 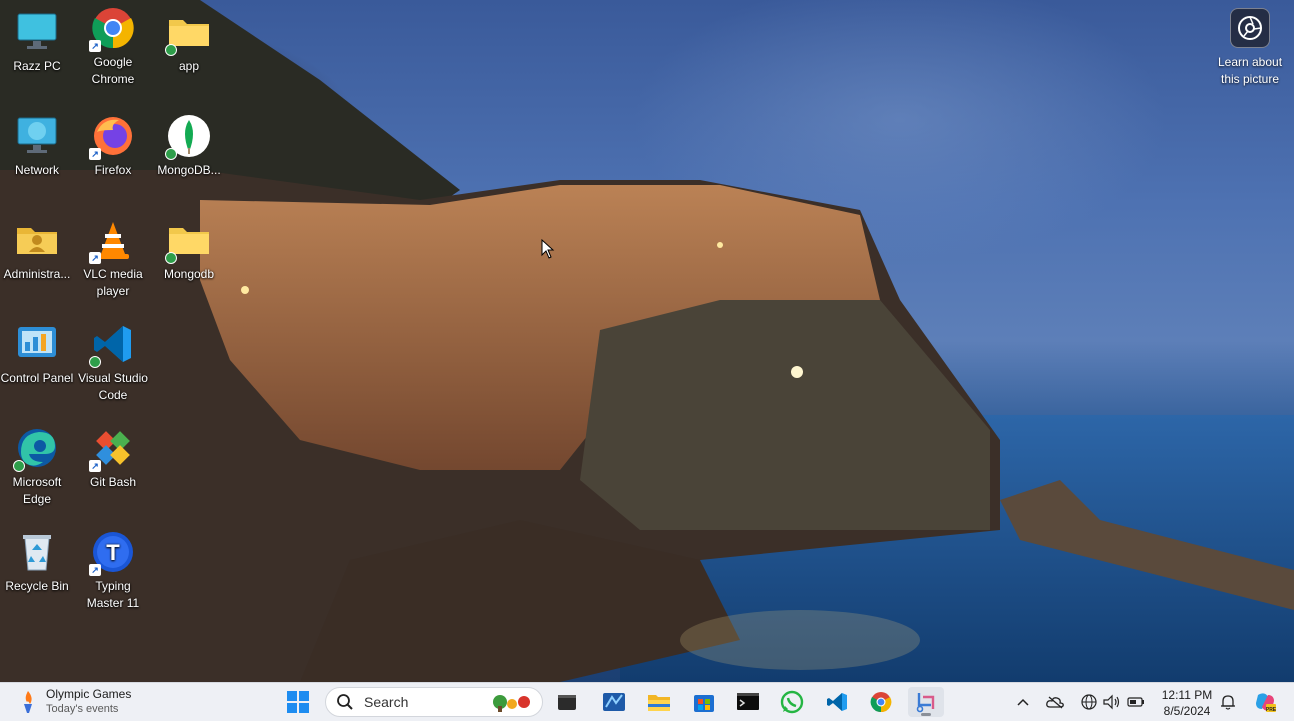 What do you see at coordinates (112, 449) in the screenshot?
I see `git-bash-icon: ↗` at bounding box center [112, 449].